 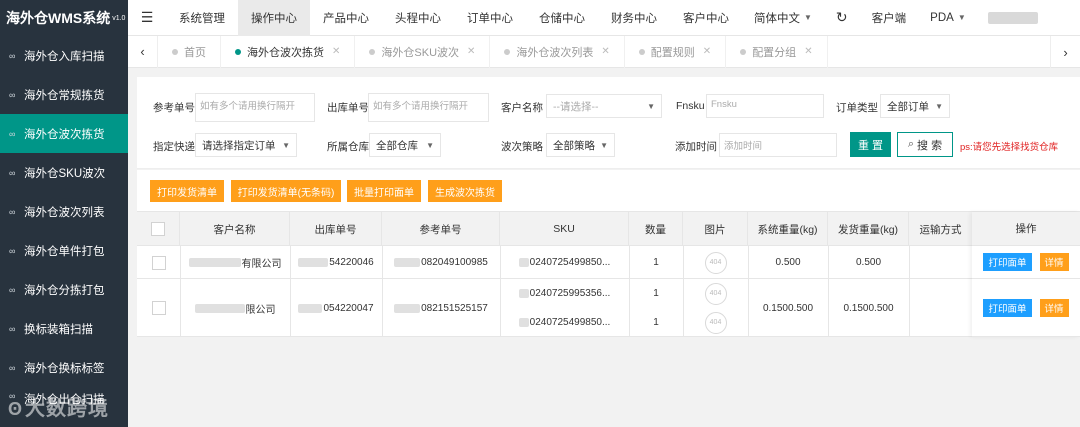 I want to click on sidebar-item-label: 海外仓波次拣货, so click(x=64, y=134).